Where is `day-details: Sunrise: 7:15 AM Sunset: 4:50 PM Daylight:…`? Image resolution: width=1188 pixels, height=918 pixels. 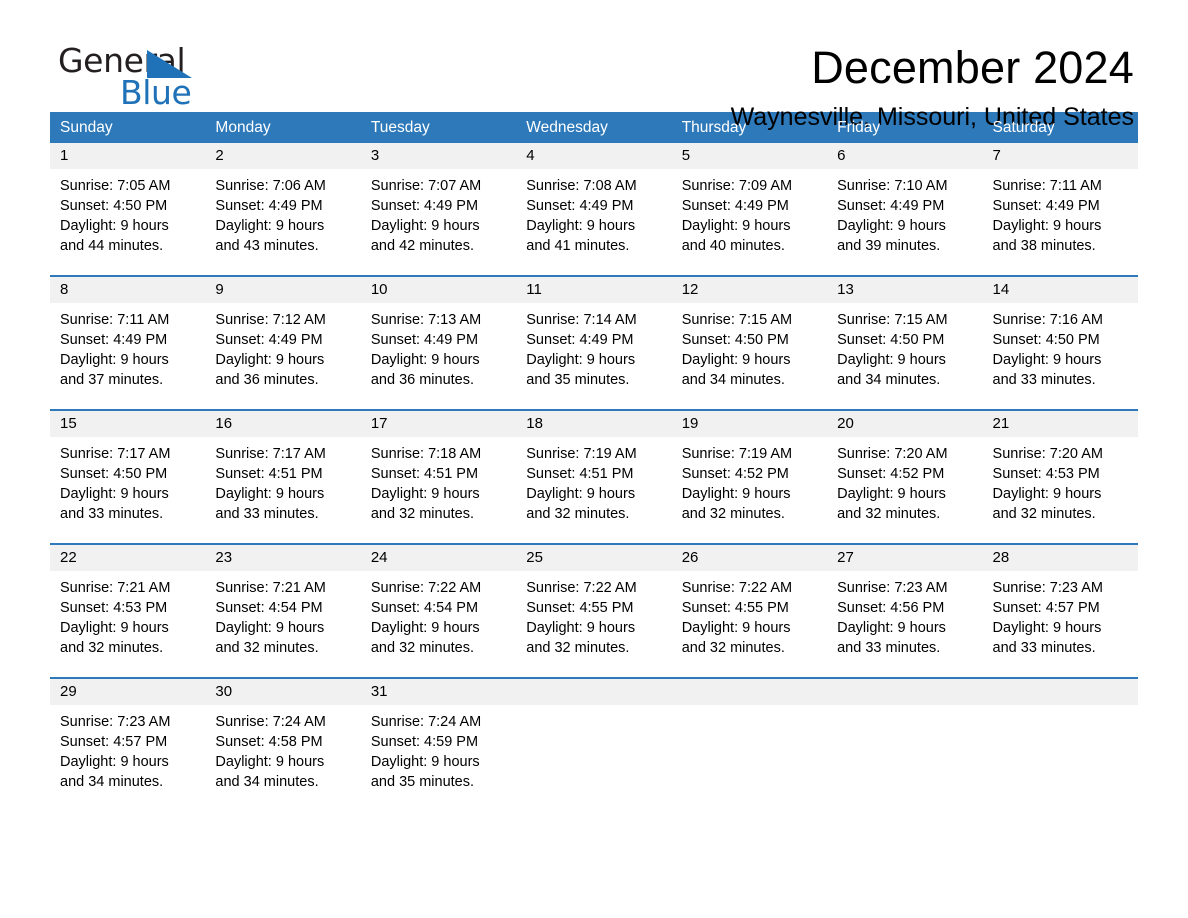 day-details: Sunrise: 7:15 AM Sunset: 4:50 PM Daylight:… is located at coordinates (749, 356).